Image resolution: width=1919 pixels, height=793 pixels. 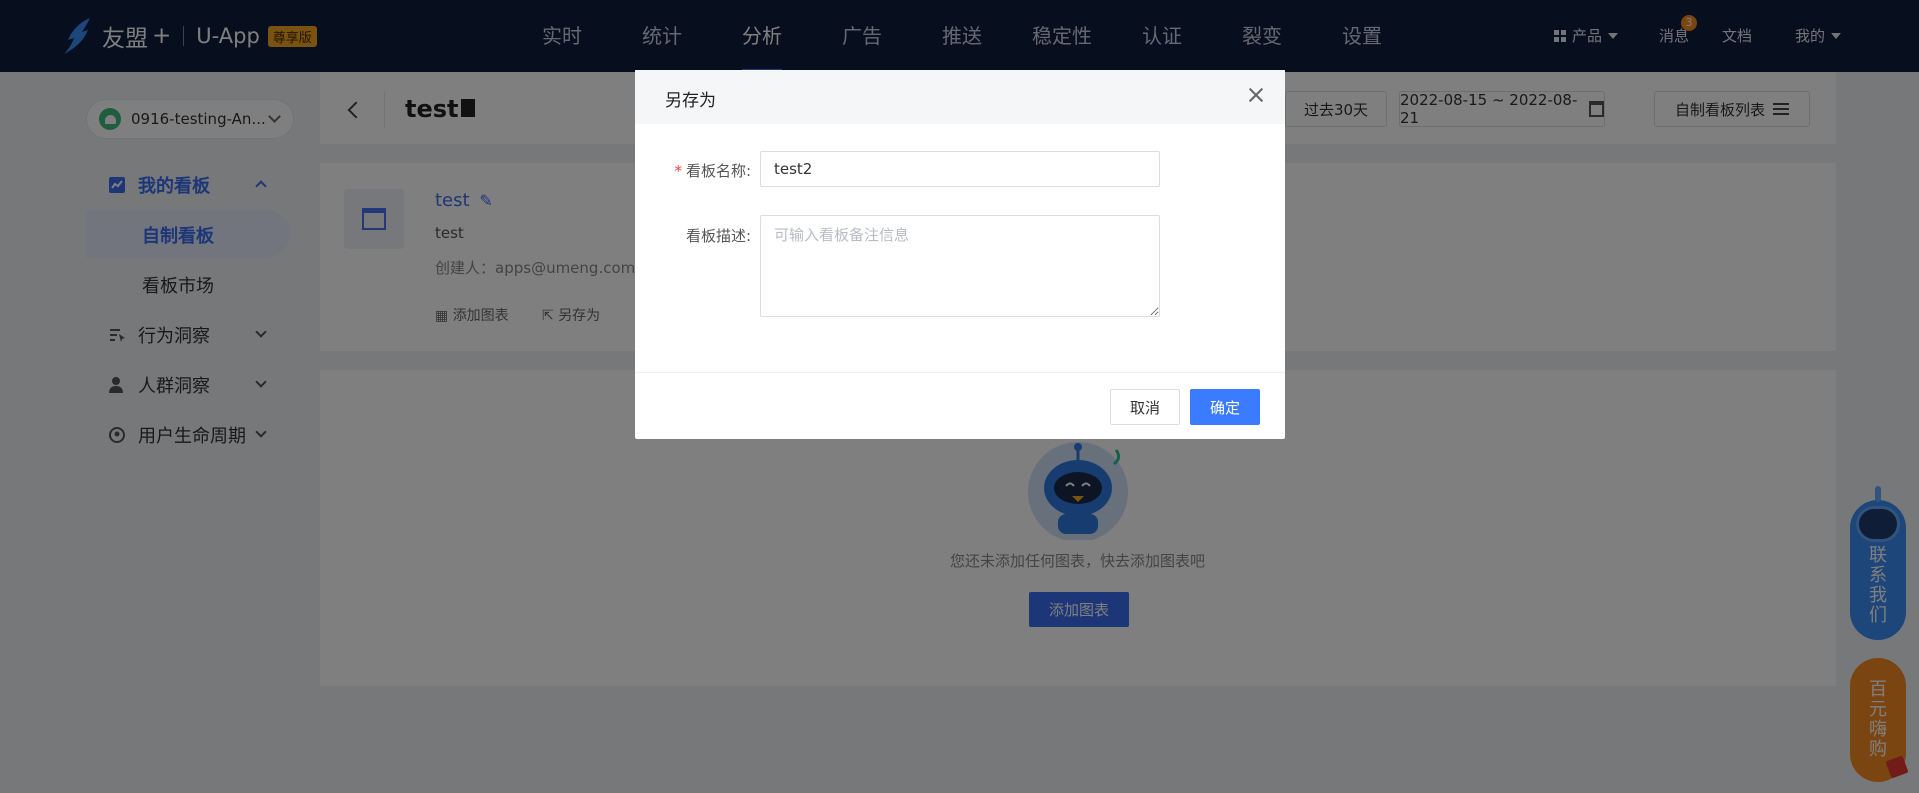 What do you see at coordinates (960, 97) in the screenshot?
I see `dialog-header: 另存为` at bounding box center [960, 97].